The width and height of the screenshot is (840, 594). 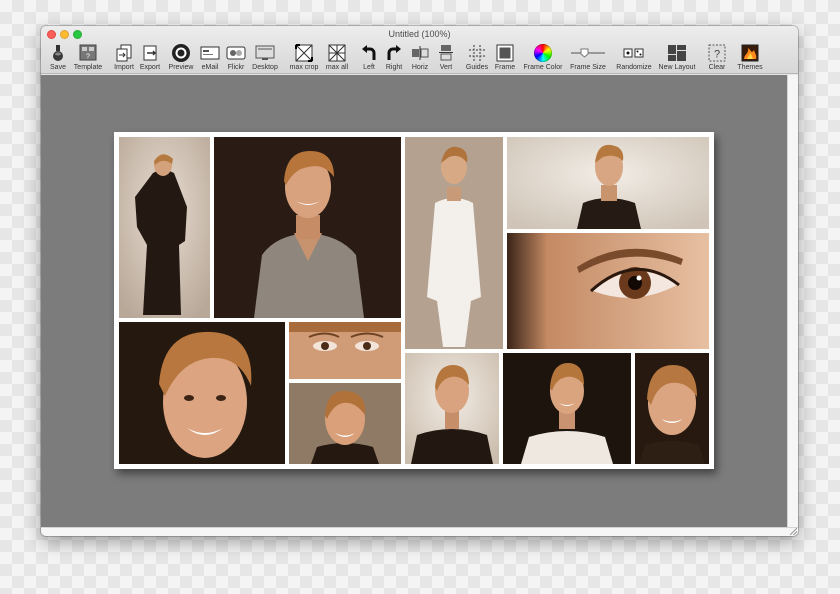 I want to click on themes-button: Themes, so click(x=750, y=58).